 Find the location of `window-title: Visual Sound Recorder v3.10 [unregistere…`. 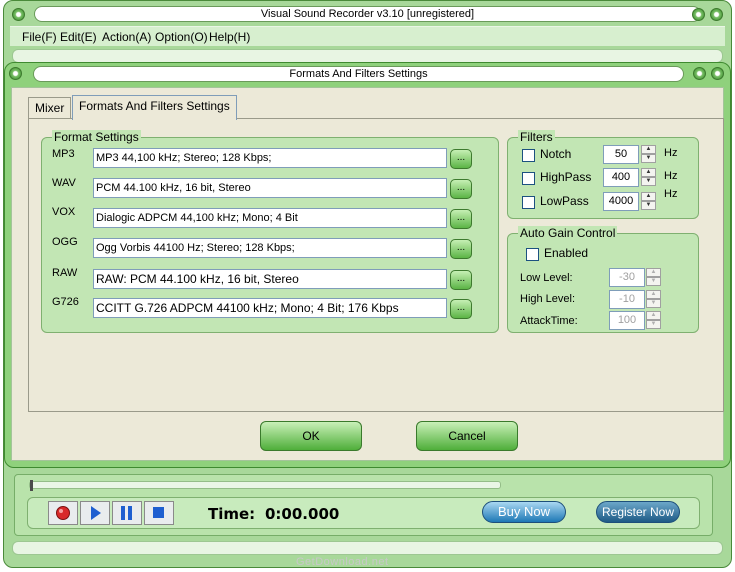

window-title: Visual Sound Recorder v3.10 [unregistere… is located at coordinates (367, 14).